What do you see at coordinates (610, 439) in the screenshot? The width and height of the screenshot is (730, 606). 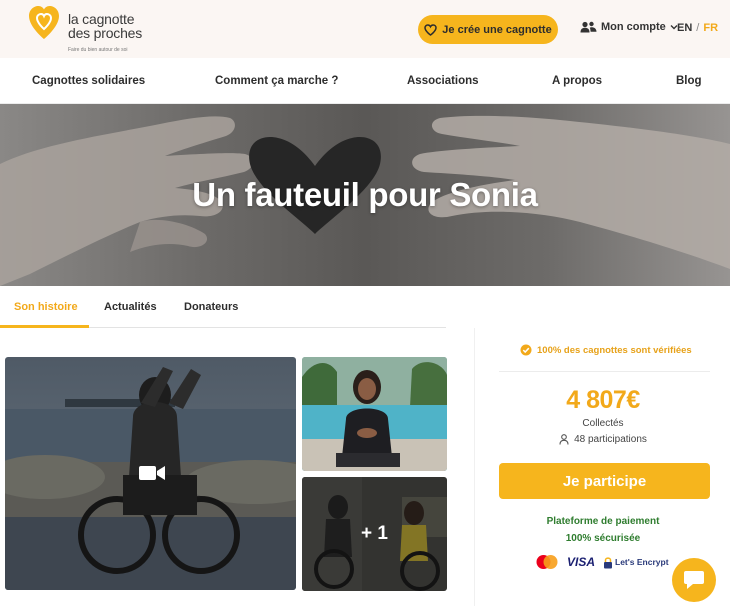 I see `participations-text: 48 participations` at bounding box center [610, 439].